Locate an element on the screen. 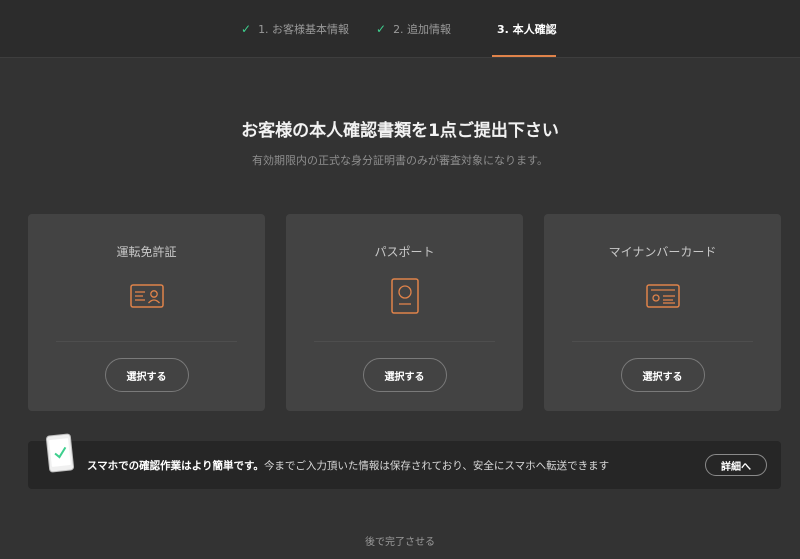 The image size is (800, 559). step-label: 2. 追加情報 is located at coordinates (422, 29).